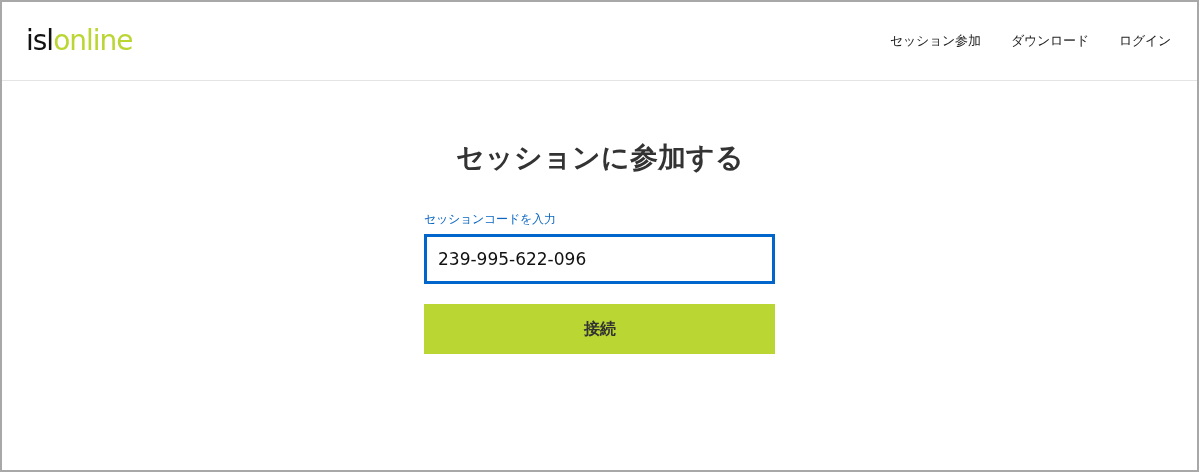 This screenshot has width=1199, height=472. Describe the element at coordinates (79, 41) in the screenshot. I see `logo: islonline` at that location.